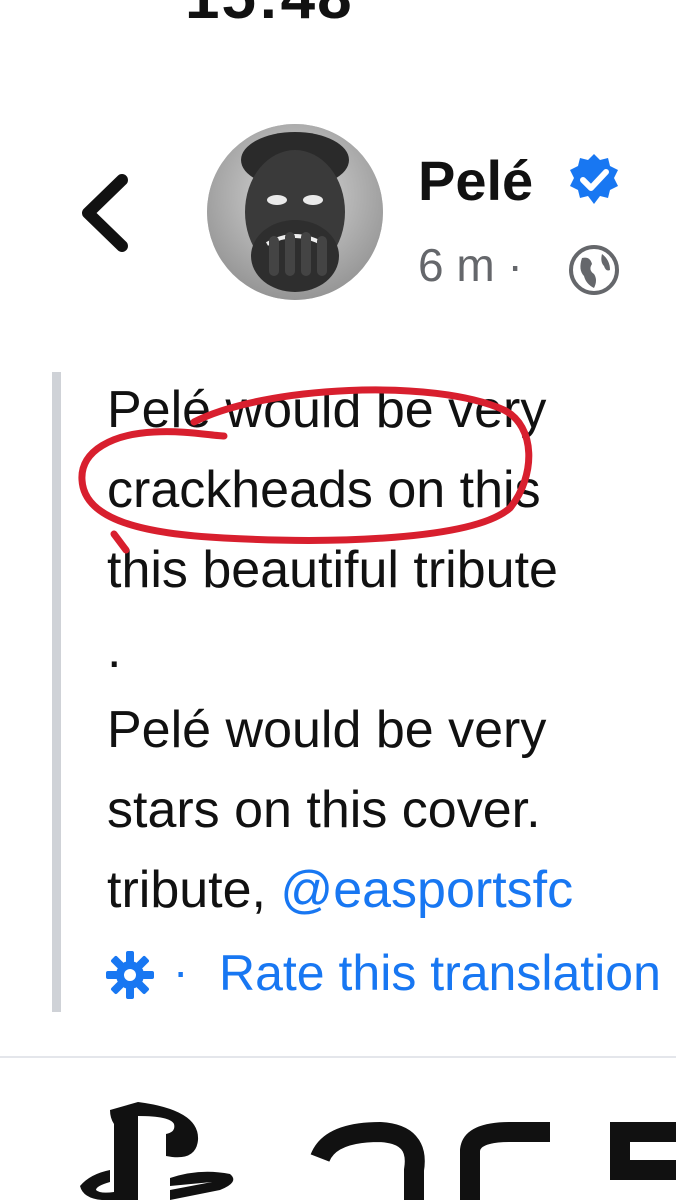 The image size is (676, 1200). I want to click on post-line: ., so click(114, 650).